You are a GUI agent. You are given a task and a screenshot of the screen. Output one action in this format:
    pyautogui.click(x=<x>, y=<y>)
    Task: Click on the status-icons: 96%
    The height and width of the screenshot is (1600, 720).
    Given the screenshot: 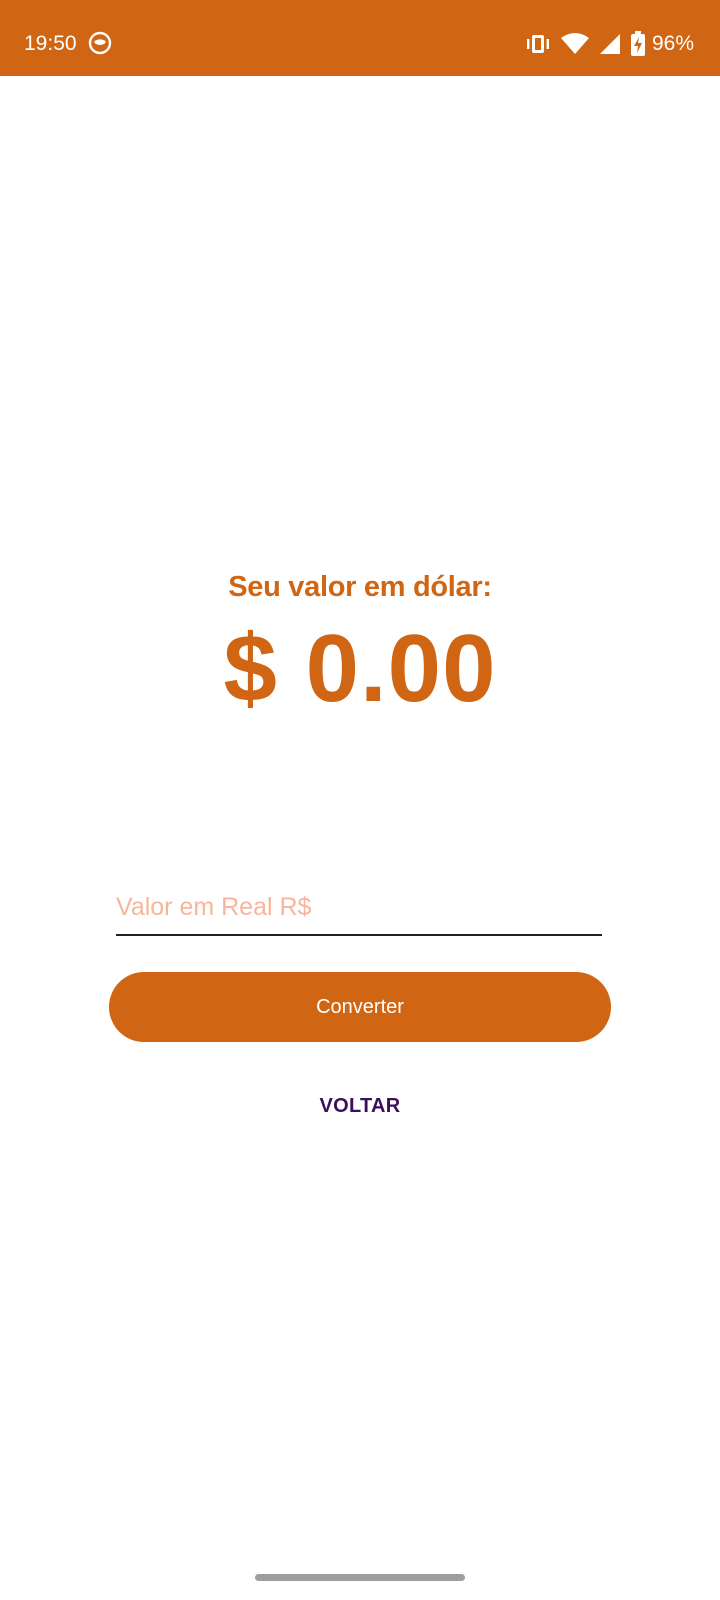 What is the action you would take?
    pyautogui.click(x=609, y=44)
    